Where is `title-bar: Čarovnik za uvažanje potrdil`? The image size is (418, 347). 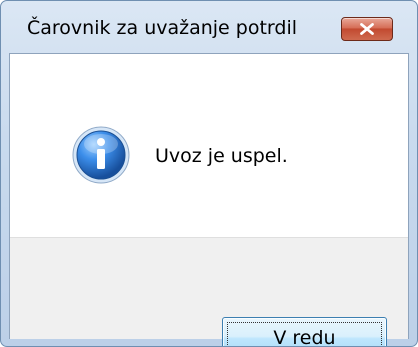 title-bar: Čarovnik za uvažanje potrdil is located at coordinates (209, 27).